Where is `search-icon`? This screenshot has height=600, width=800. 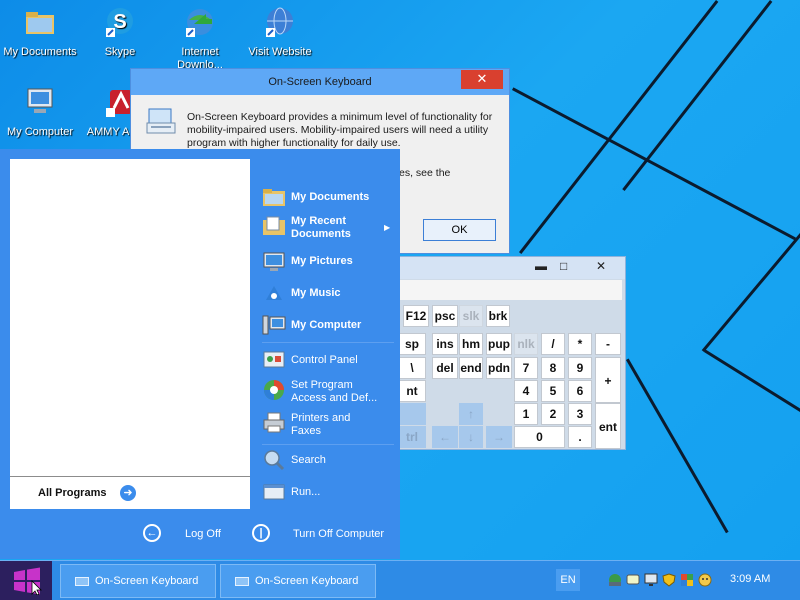
search-icon is located at coordinates (274, 460).